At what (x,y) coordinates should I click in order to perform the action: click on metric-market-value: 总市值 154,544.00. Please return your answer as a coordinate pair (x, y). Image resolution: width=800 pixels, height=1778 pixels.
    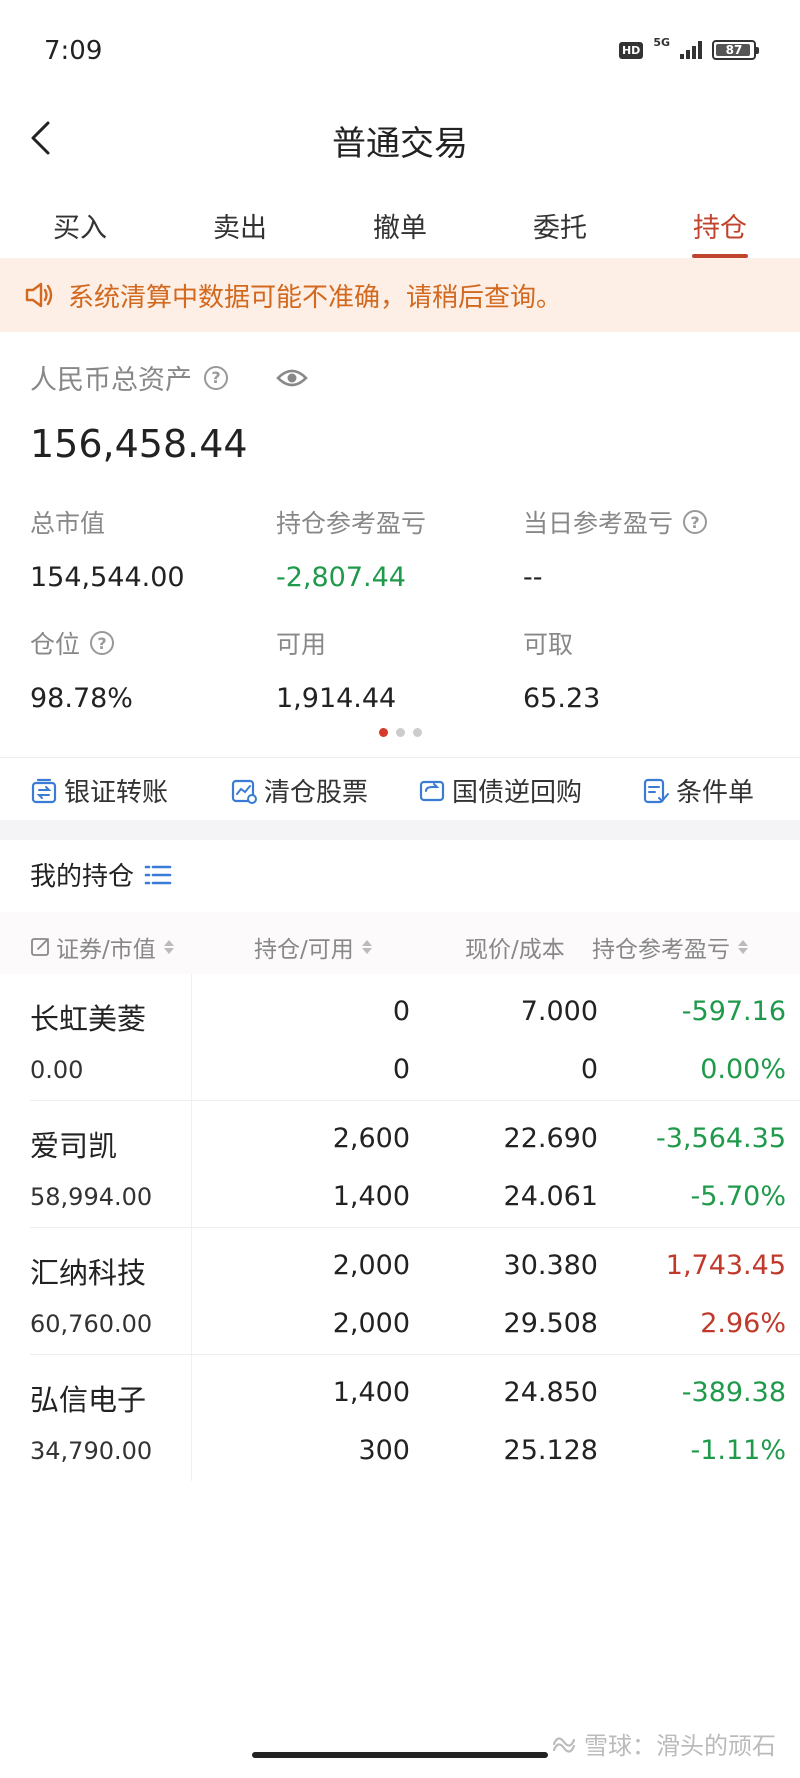
    Looking at the image, I should click on (150, 548).